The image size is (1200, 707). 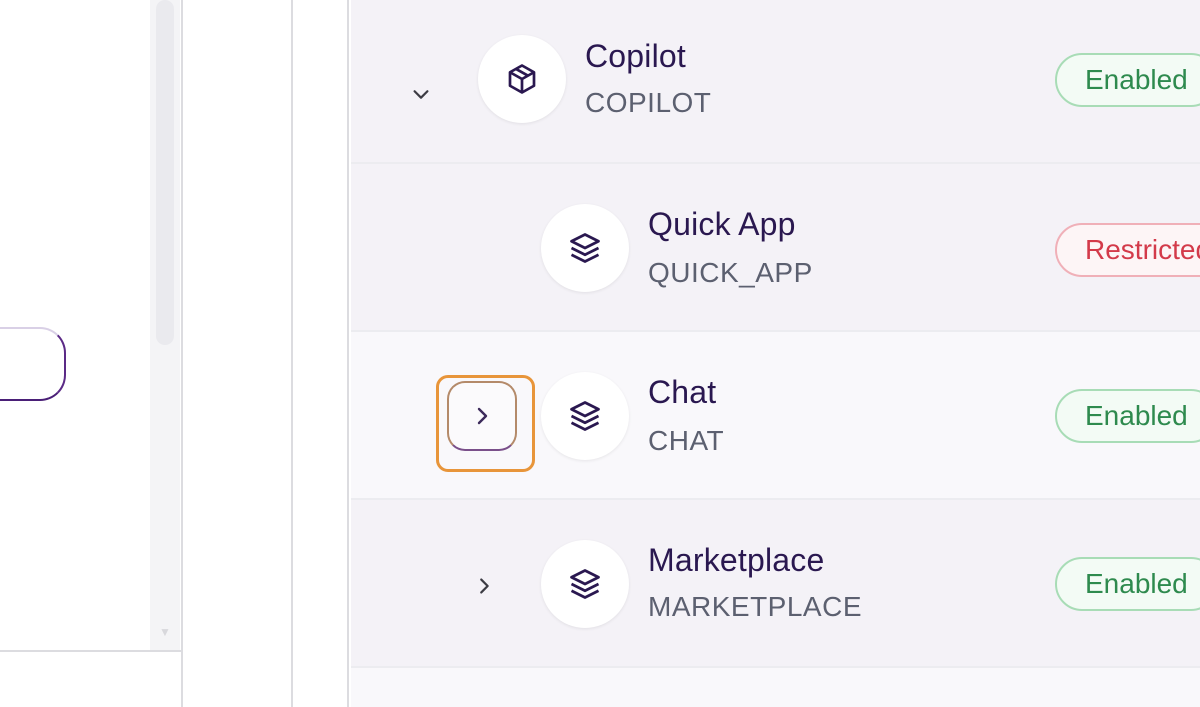 I want to click on status-badge: Restricted, so click(x=1127, y=250).